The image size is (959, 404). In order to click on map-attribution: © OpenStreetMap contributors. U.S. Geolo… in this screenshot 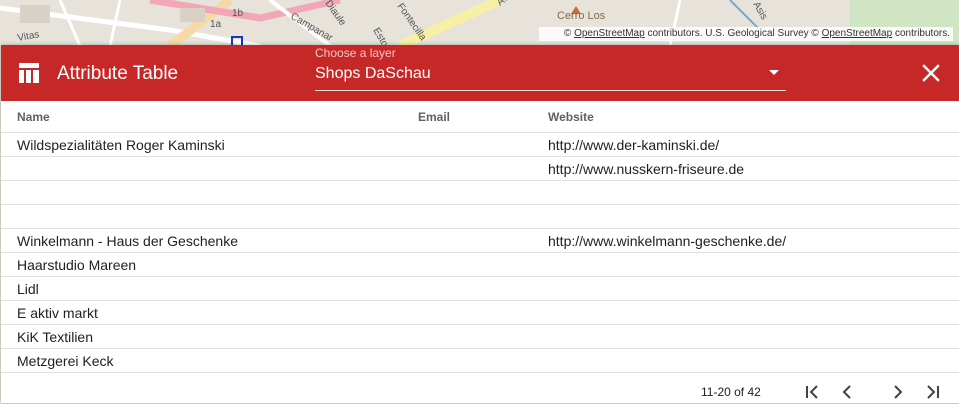, I will do `click(745, 34)`.